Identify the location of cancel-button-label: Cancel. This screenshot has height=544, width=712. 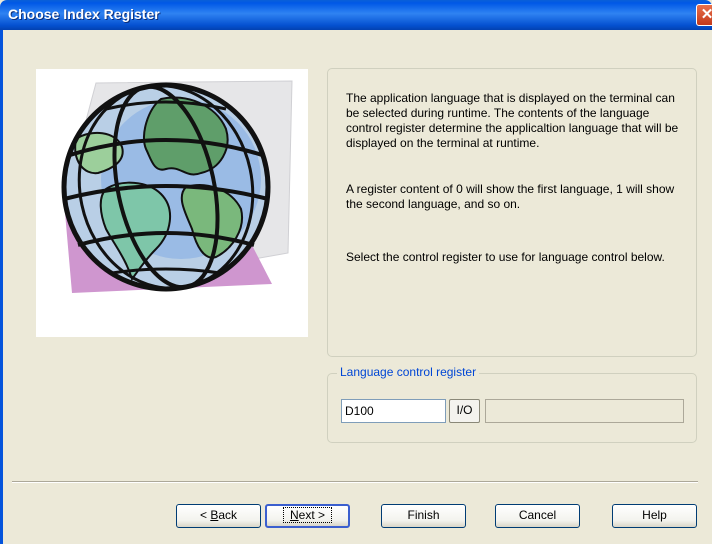
(537, 515).